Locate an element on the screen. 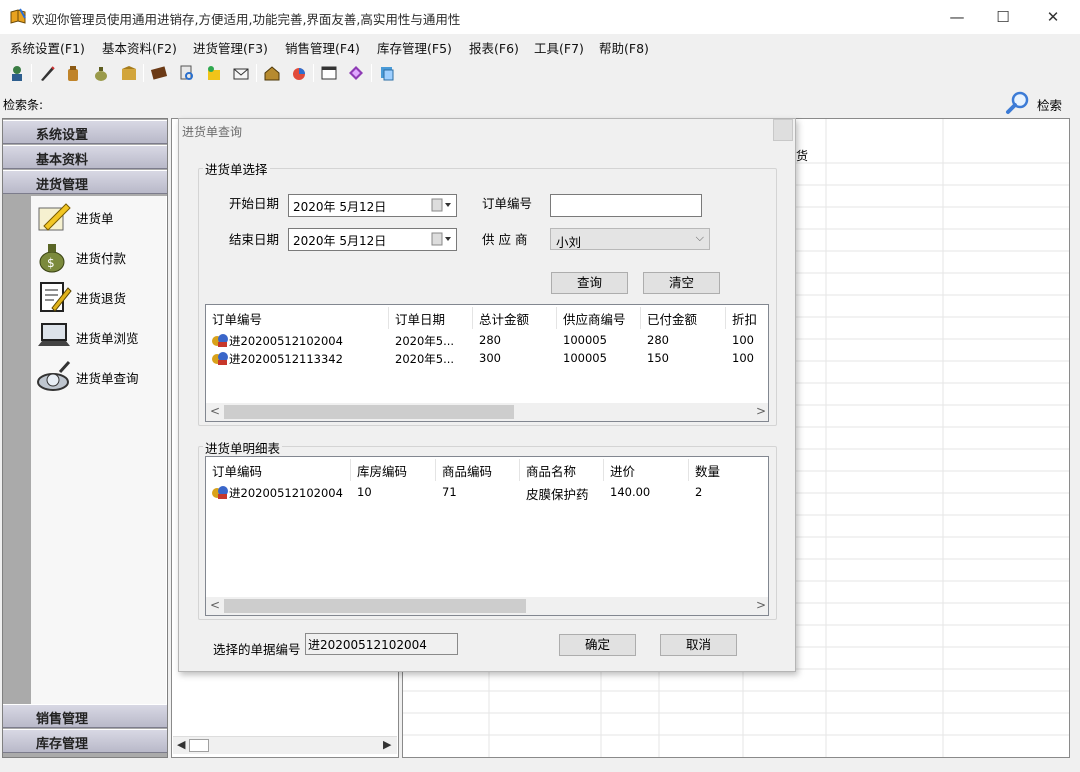  start-date-picker: 2020年 5月12日 is located at coordinates (372, 205).